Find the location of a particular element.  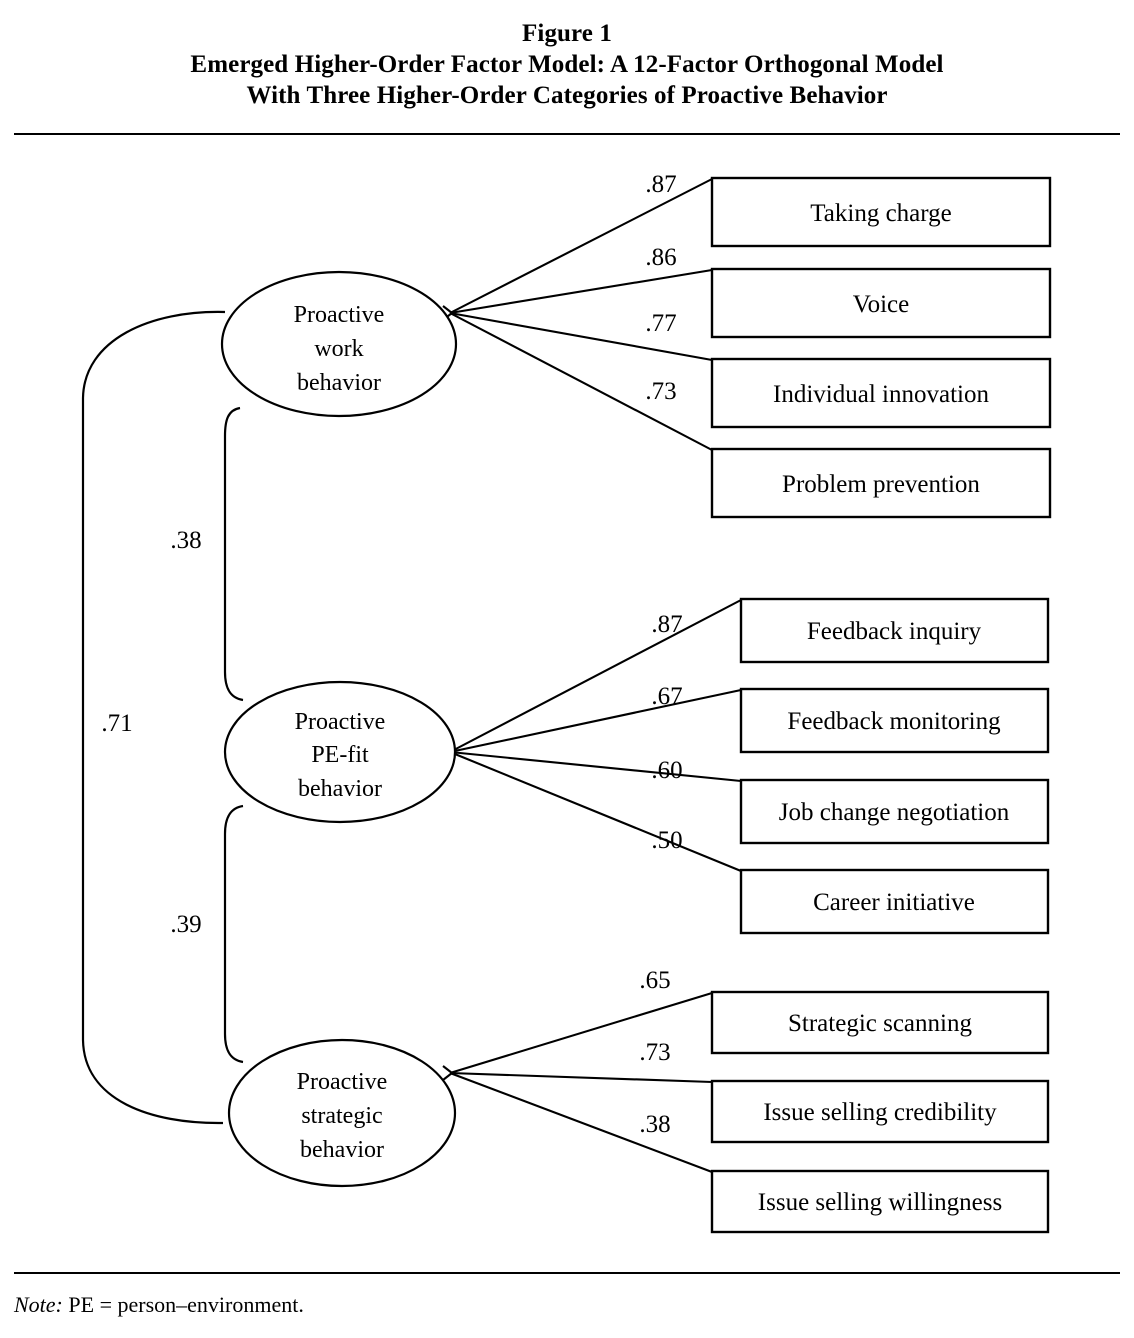

figure-note: Note: PE = person–environment. is located at coordinates (159, 1305).